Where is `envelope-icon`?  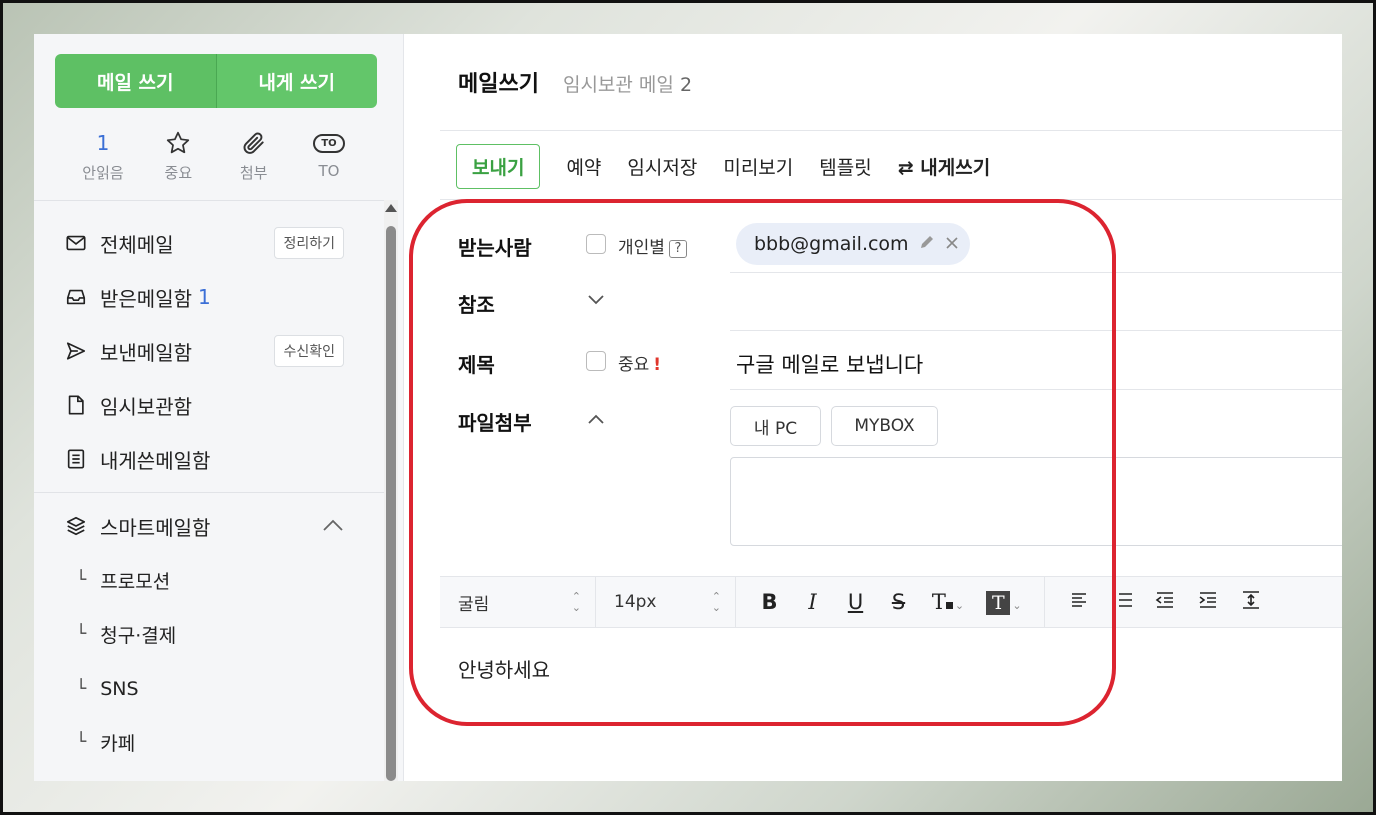
envelope-icon is located at coordinates (76, 243).